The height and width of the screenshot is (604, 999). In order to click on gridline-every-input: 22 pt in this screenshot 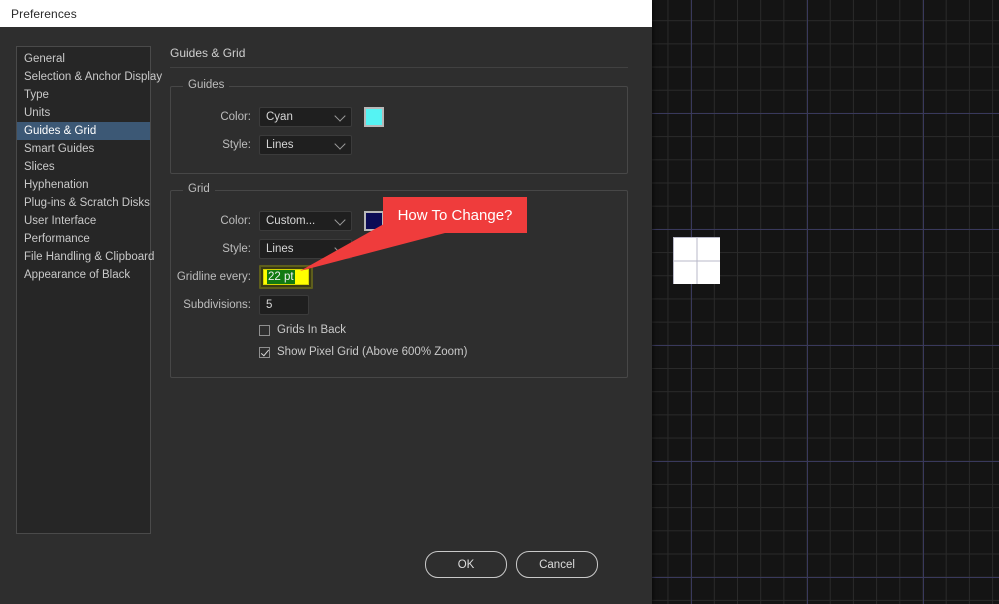, I will do `click(286, 277)`.